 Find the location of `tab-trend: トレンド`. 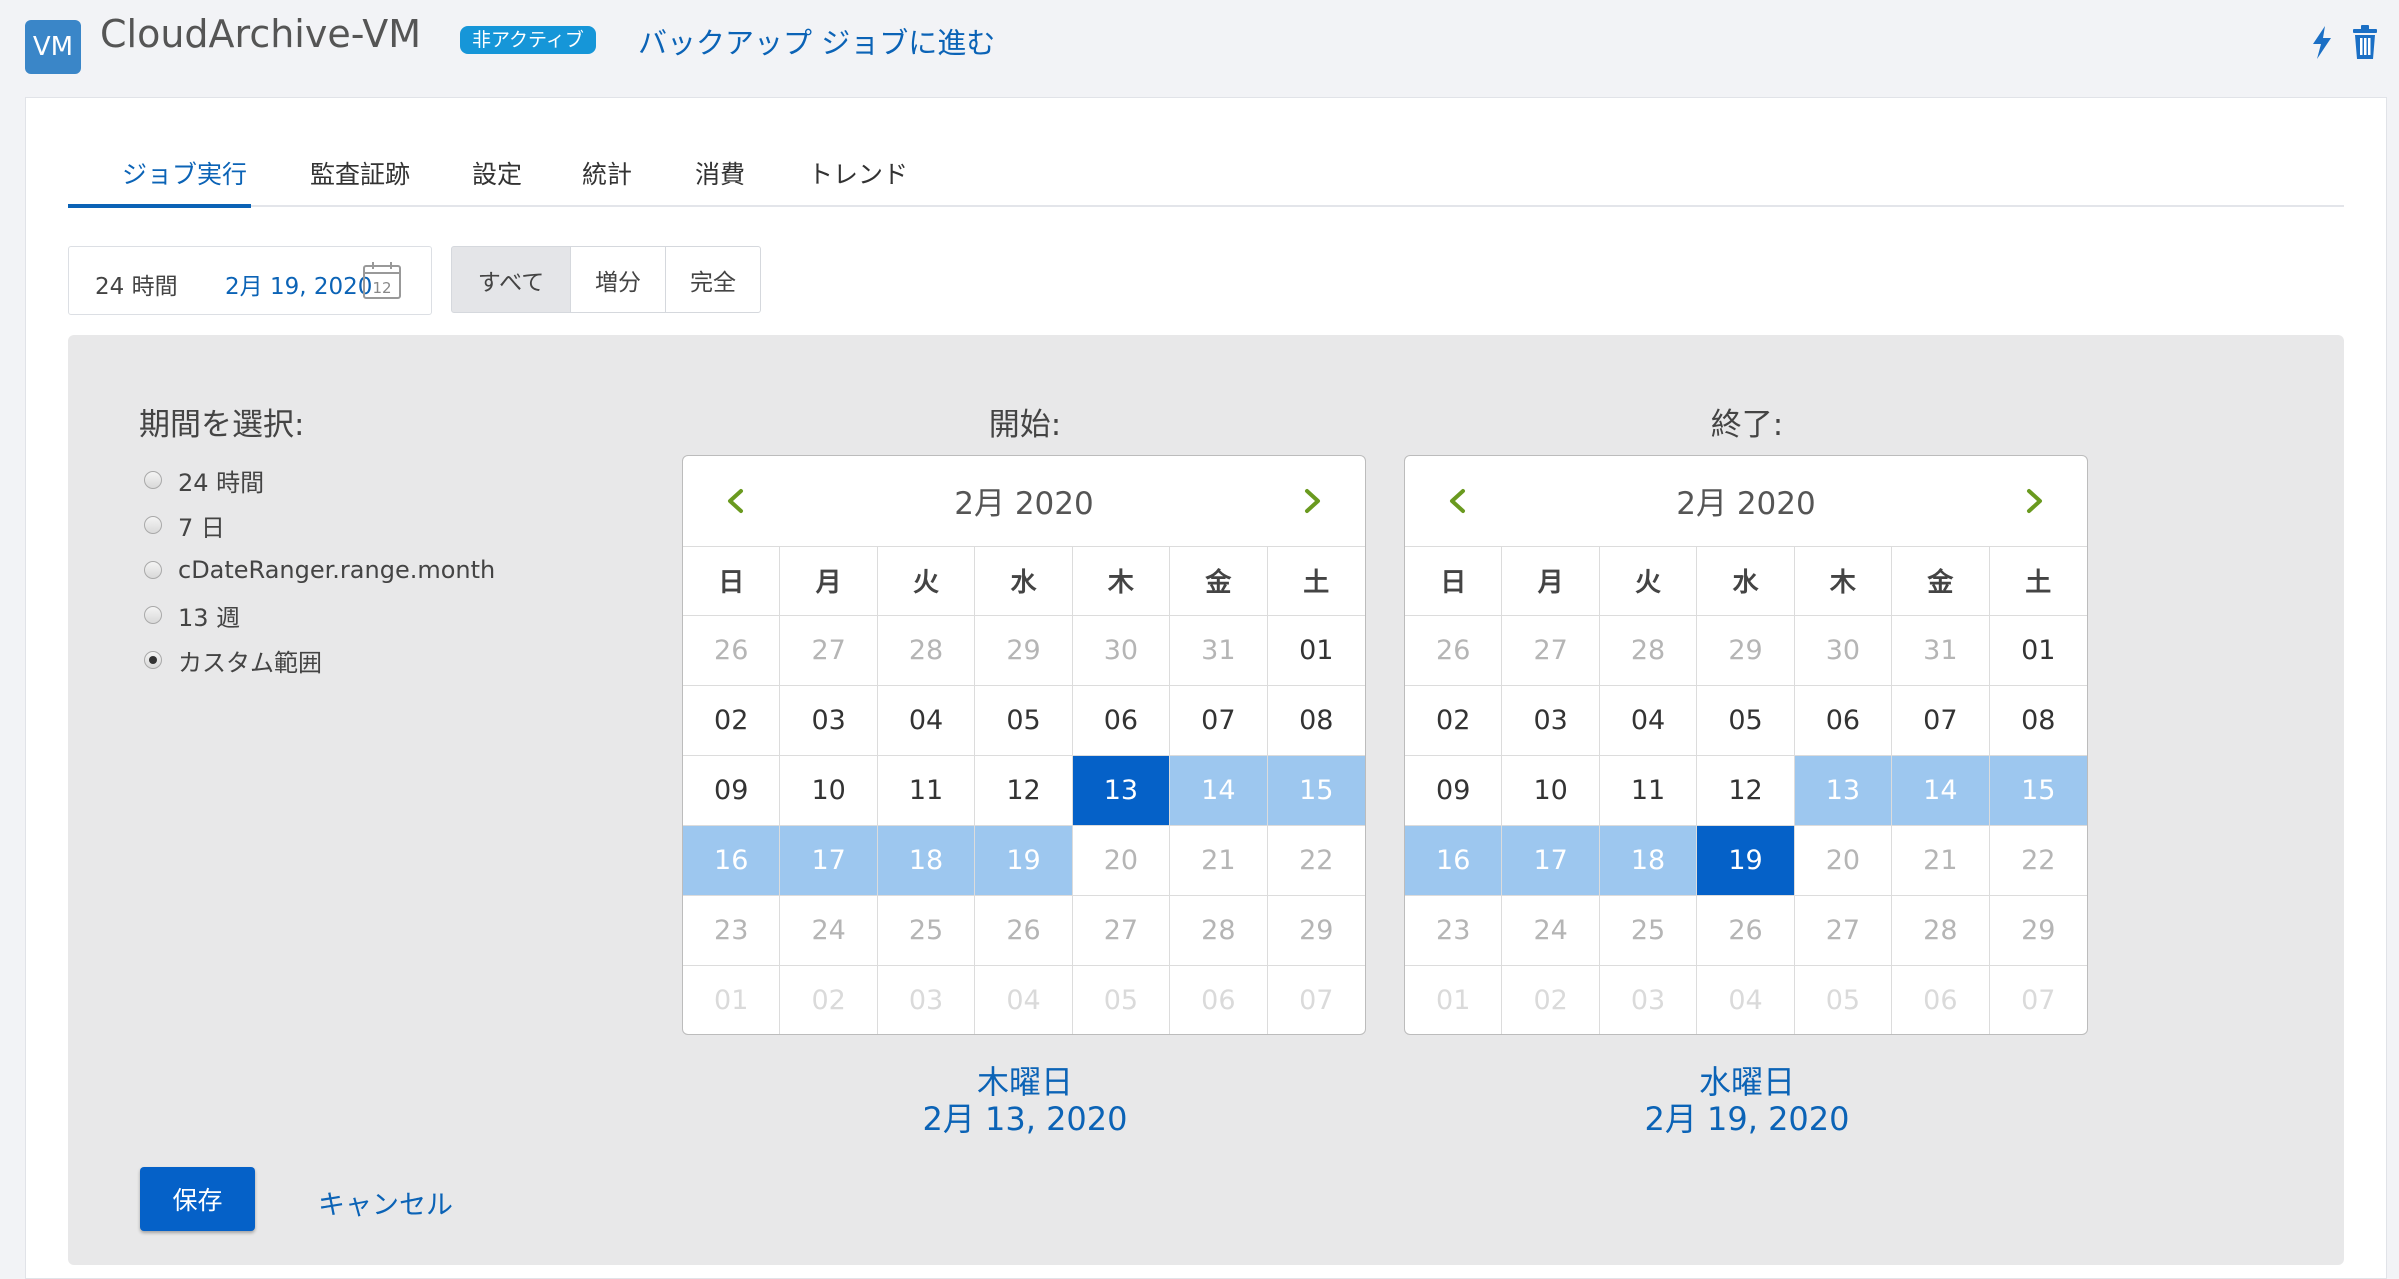

tab-trend: トレンド is located at coordinates (858, 173).